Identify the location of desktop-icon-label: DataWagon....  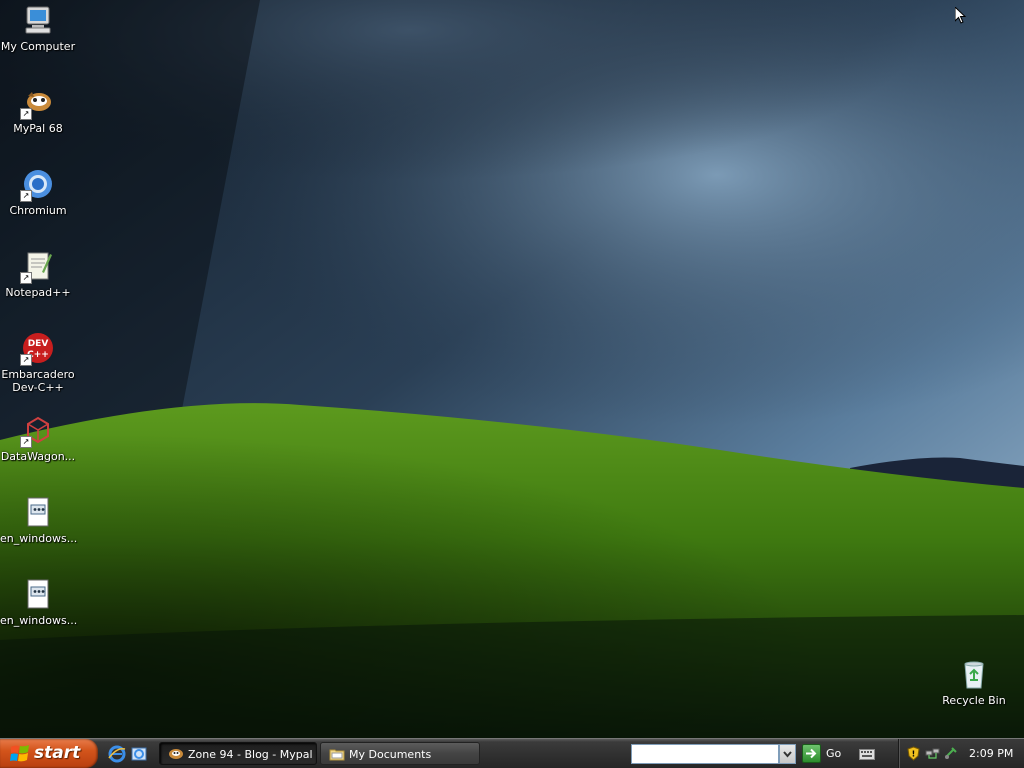
(38, 456).